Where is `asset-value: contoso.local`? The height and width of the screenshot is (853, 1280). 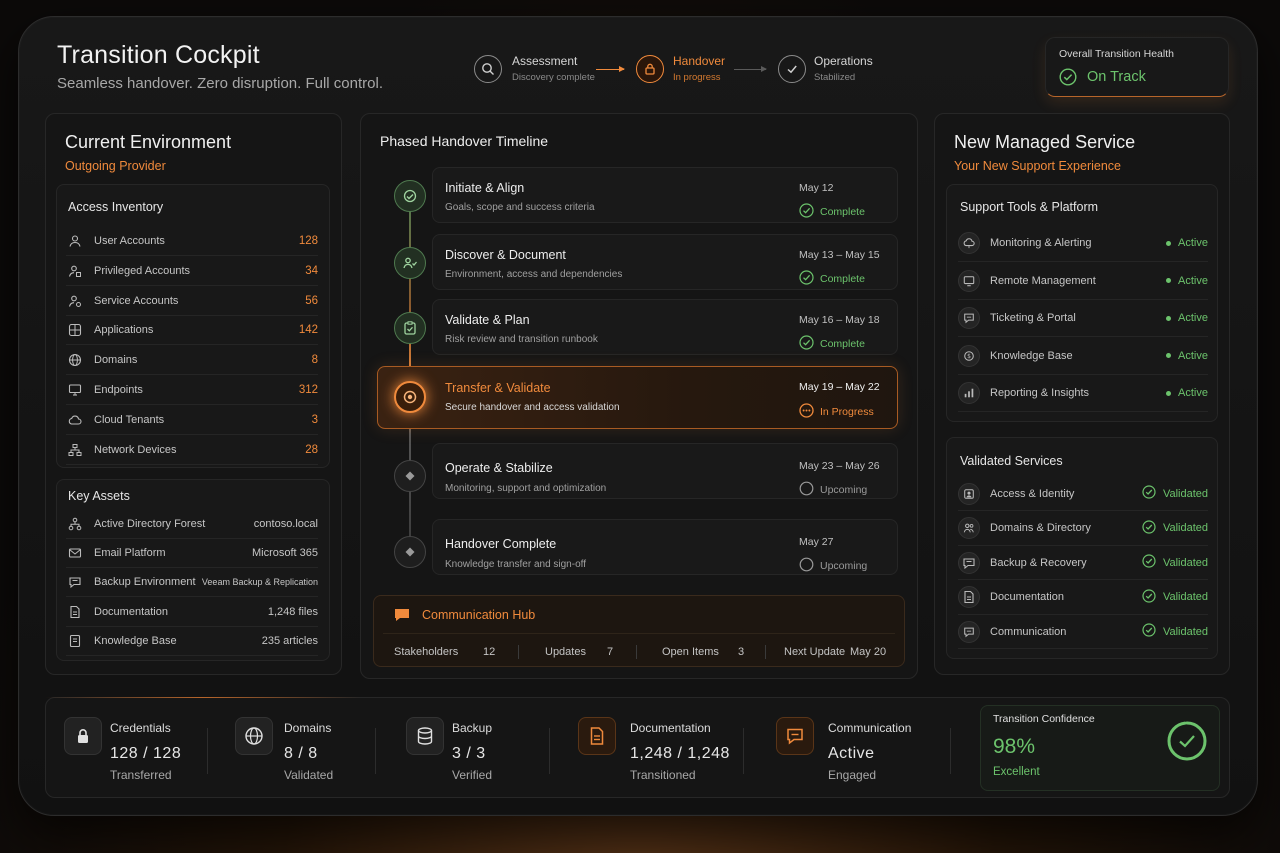
asset-value: contoso.local is located at coordinates (285, 524).